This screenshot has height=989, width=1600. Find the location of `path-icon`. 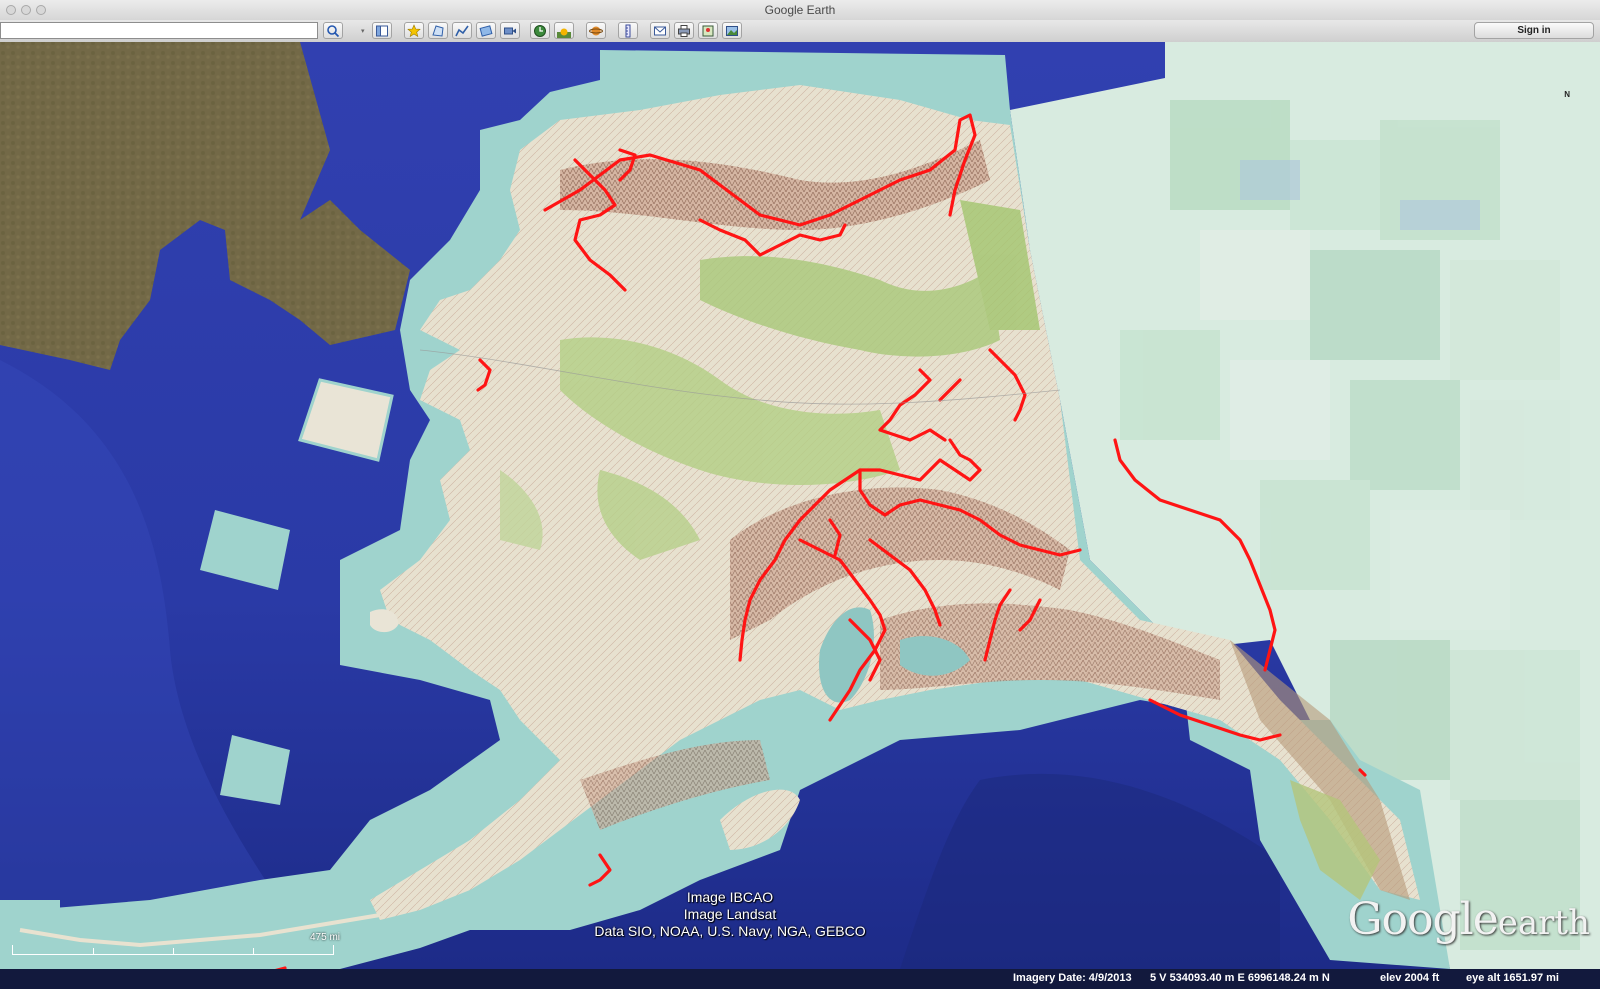

path-icon is located at coordinates (462, 30).